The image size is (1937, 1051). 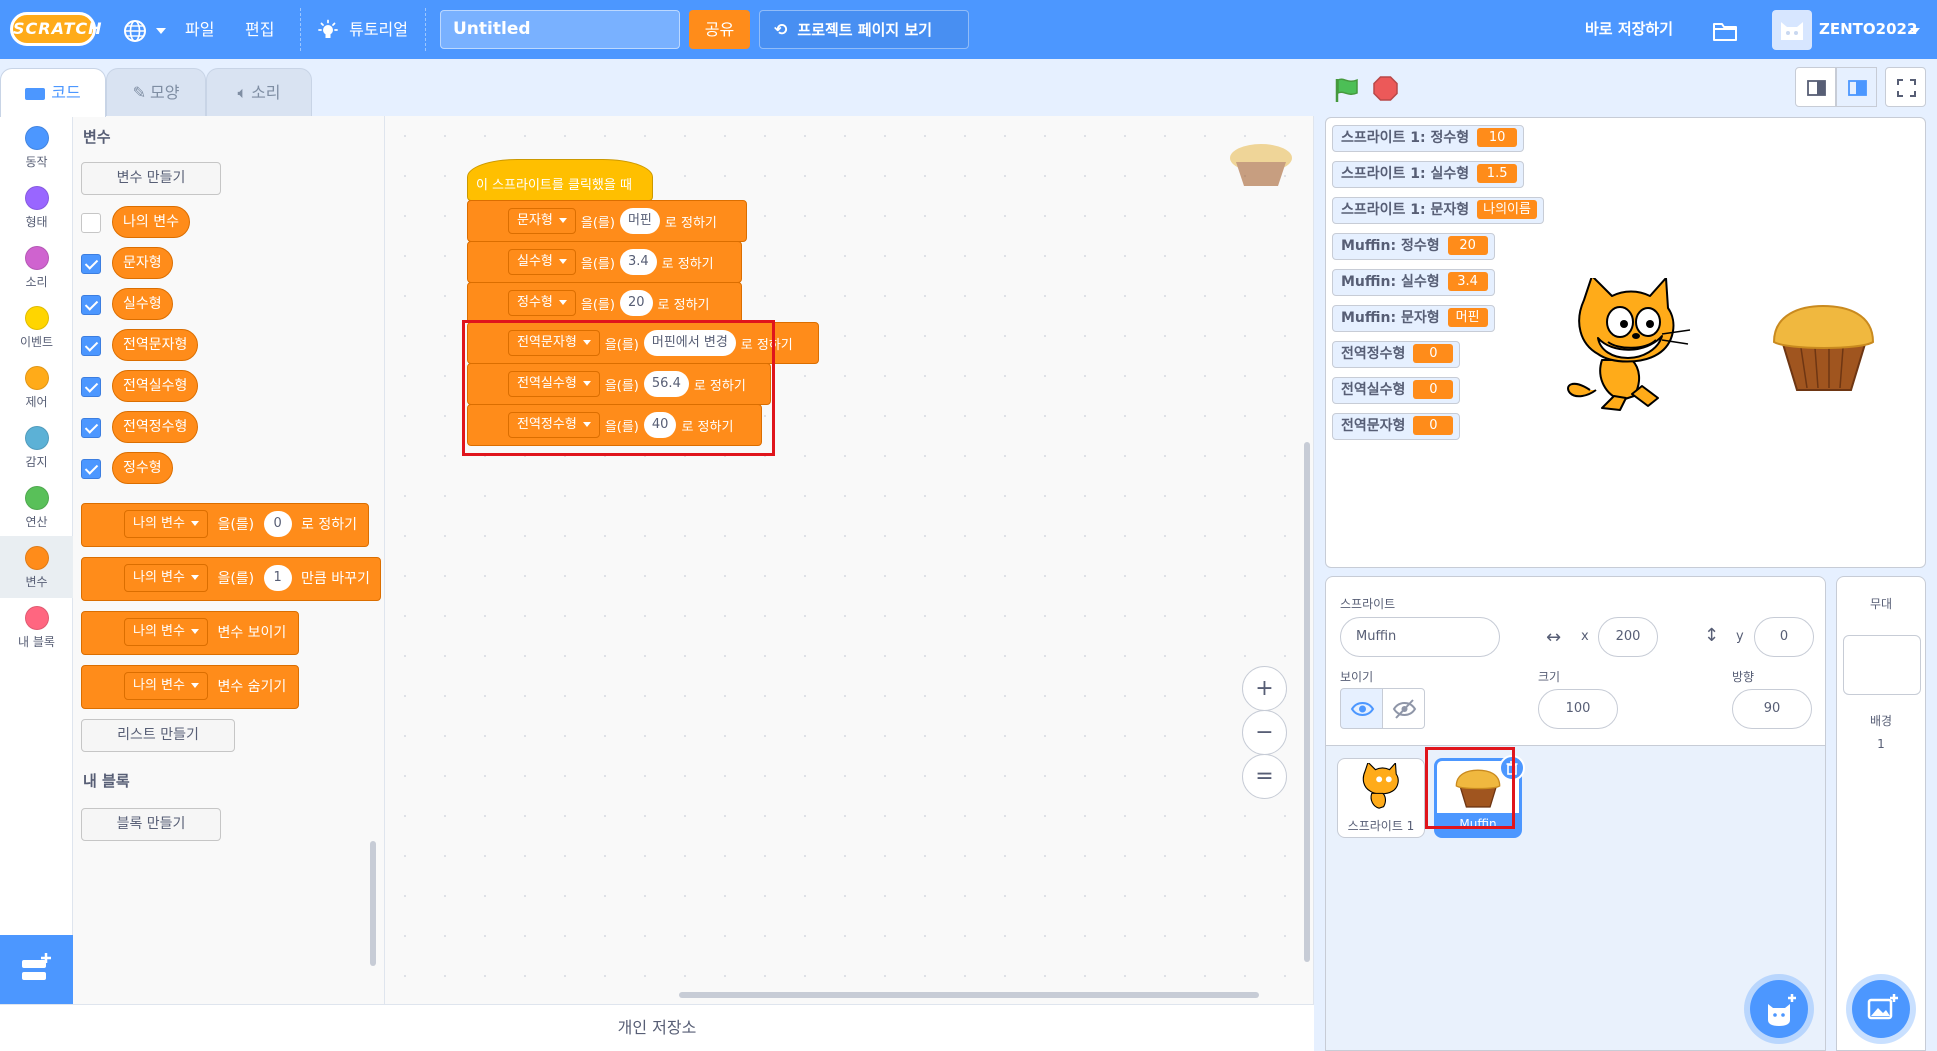 What do you see at coordinates (1779, 1009) in the screenshot?
I see `choose-sprite-button` at bounding box center [1779, 1009].